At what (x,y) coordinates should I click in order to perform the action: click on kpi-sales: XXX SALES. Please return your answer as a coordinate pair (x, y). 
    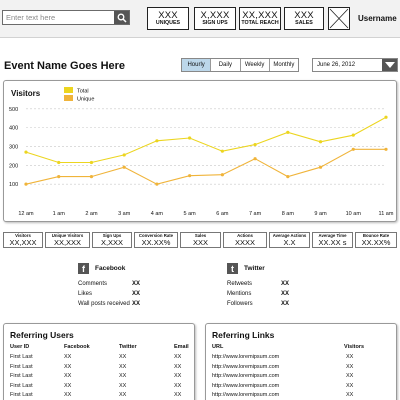
    Looking at the image, I should click on (304, 18).